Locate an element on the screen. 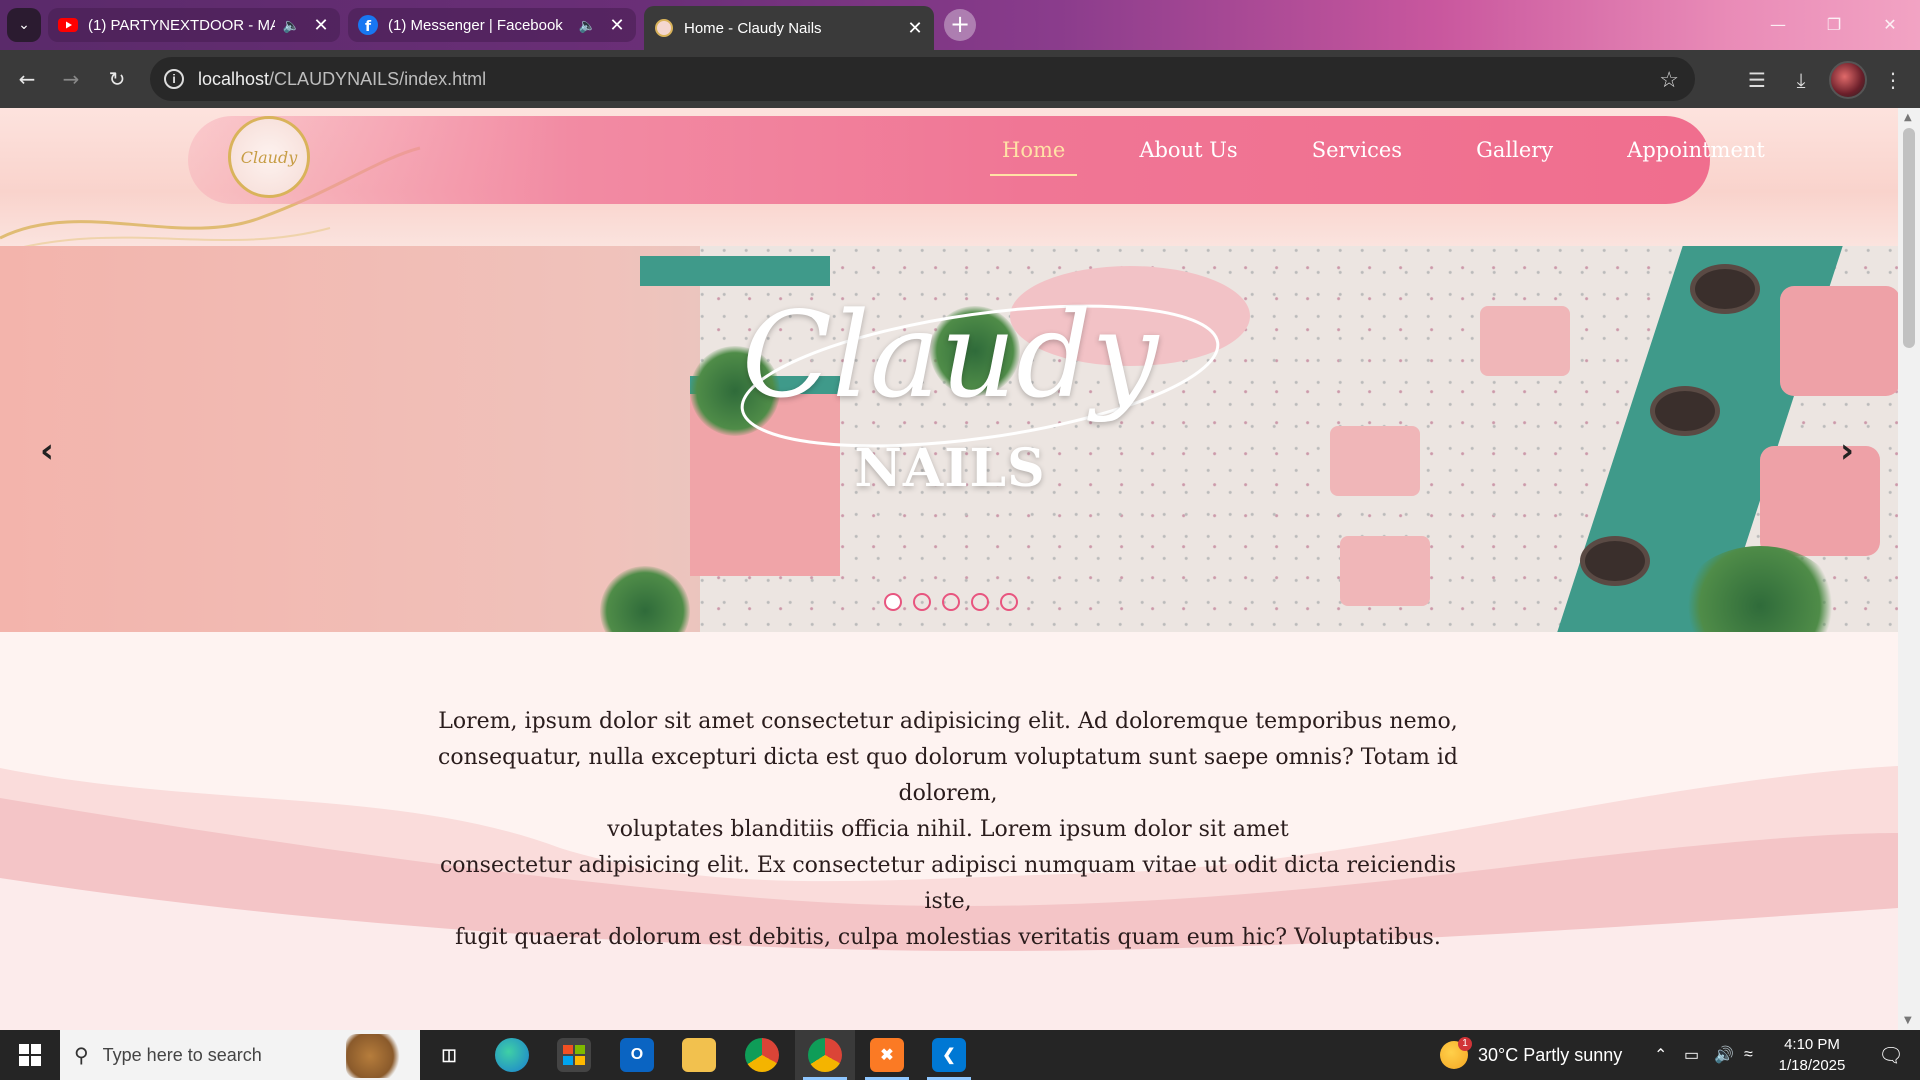 The width and height of the screenshot is (1920, 1080). brand-subtitle: NAILS is located at coordinates (950, 468).